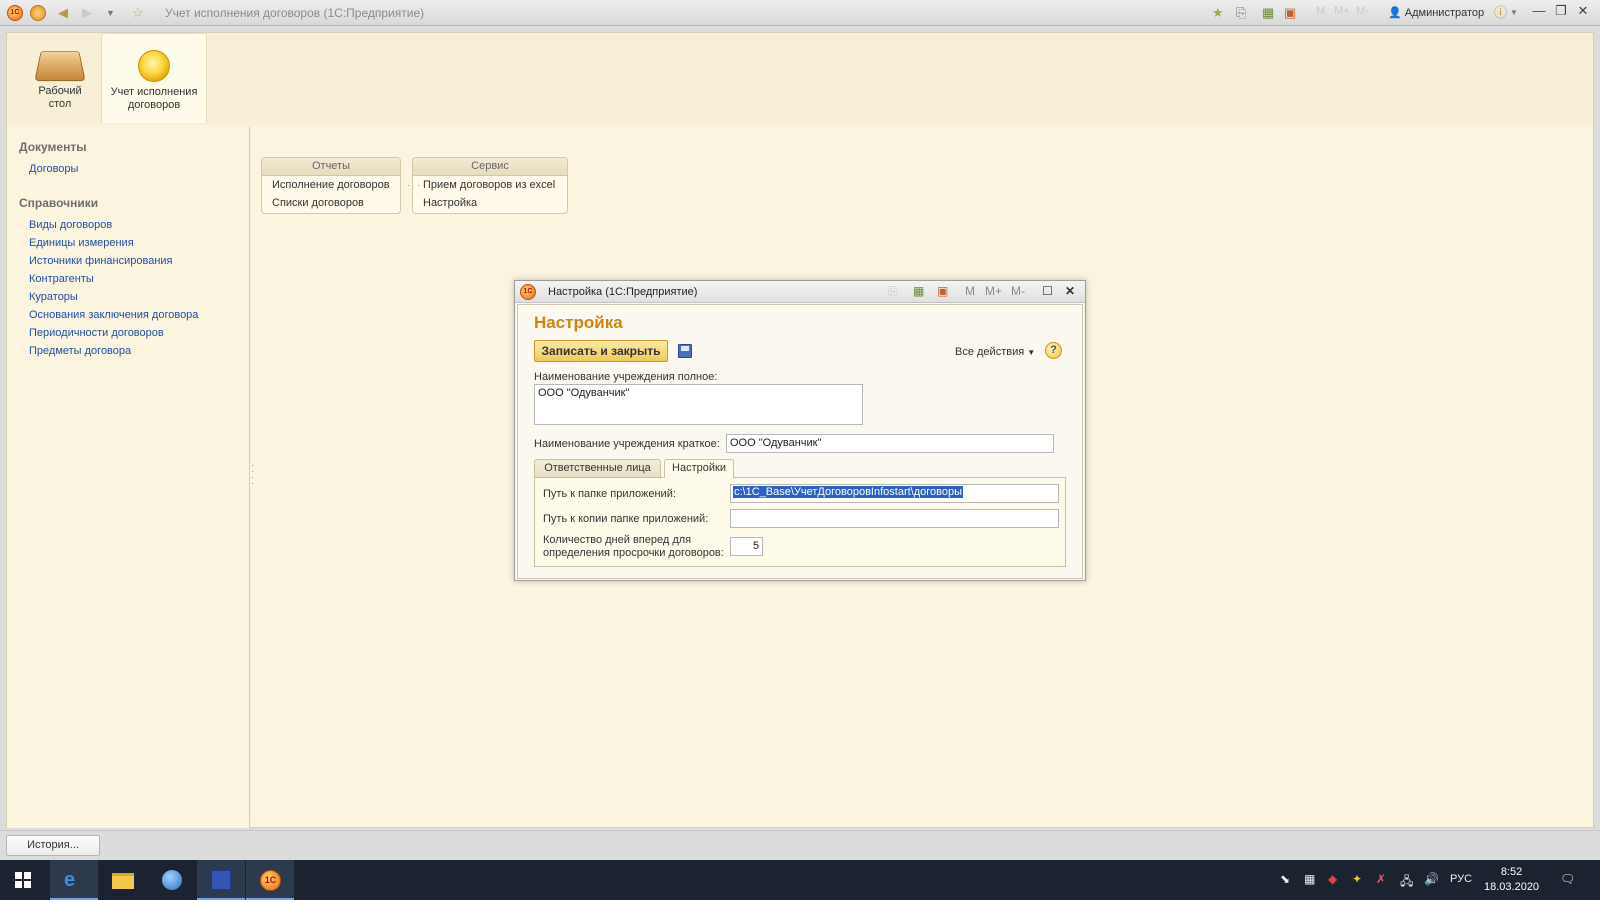 The width and height of the screenshot is (1600, 900). I want to click on tray-app-icon: ⬊, so click(1285, 879).